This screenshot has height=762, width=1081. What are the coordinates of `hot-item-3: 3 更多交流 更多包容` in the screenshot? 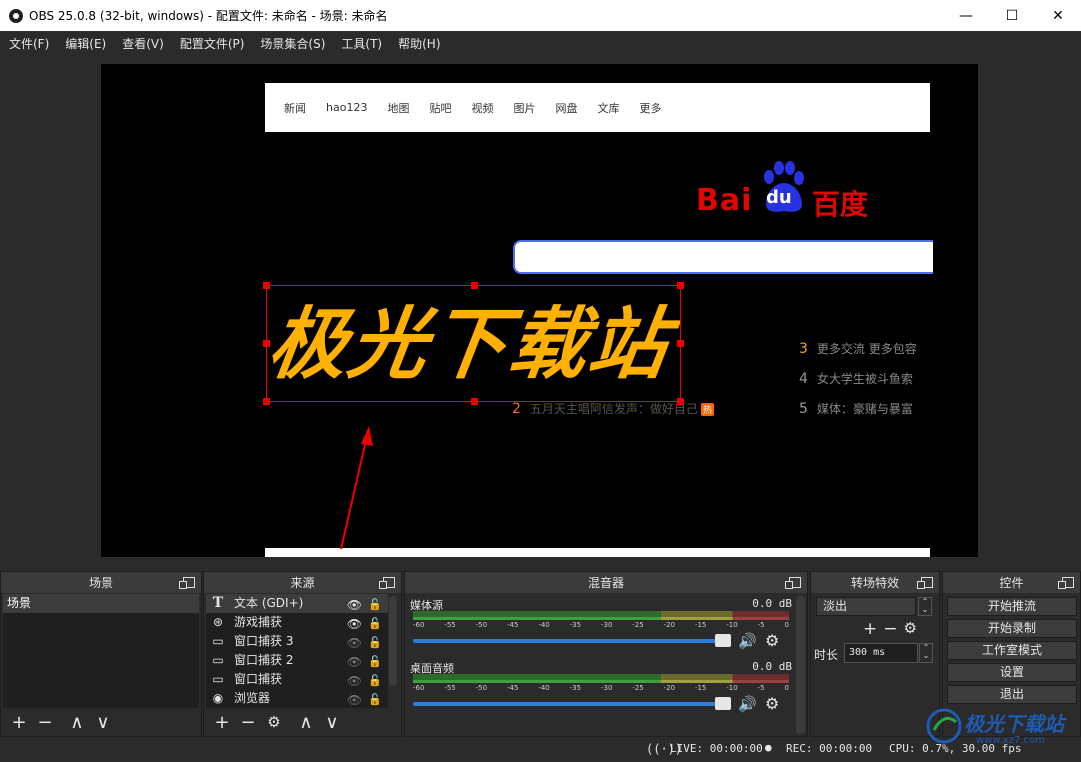 It's located at (858, 349).